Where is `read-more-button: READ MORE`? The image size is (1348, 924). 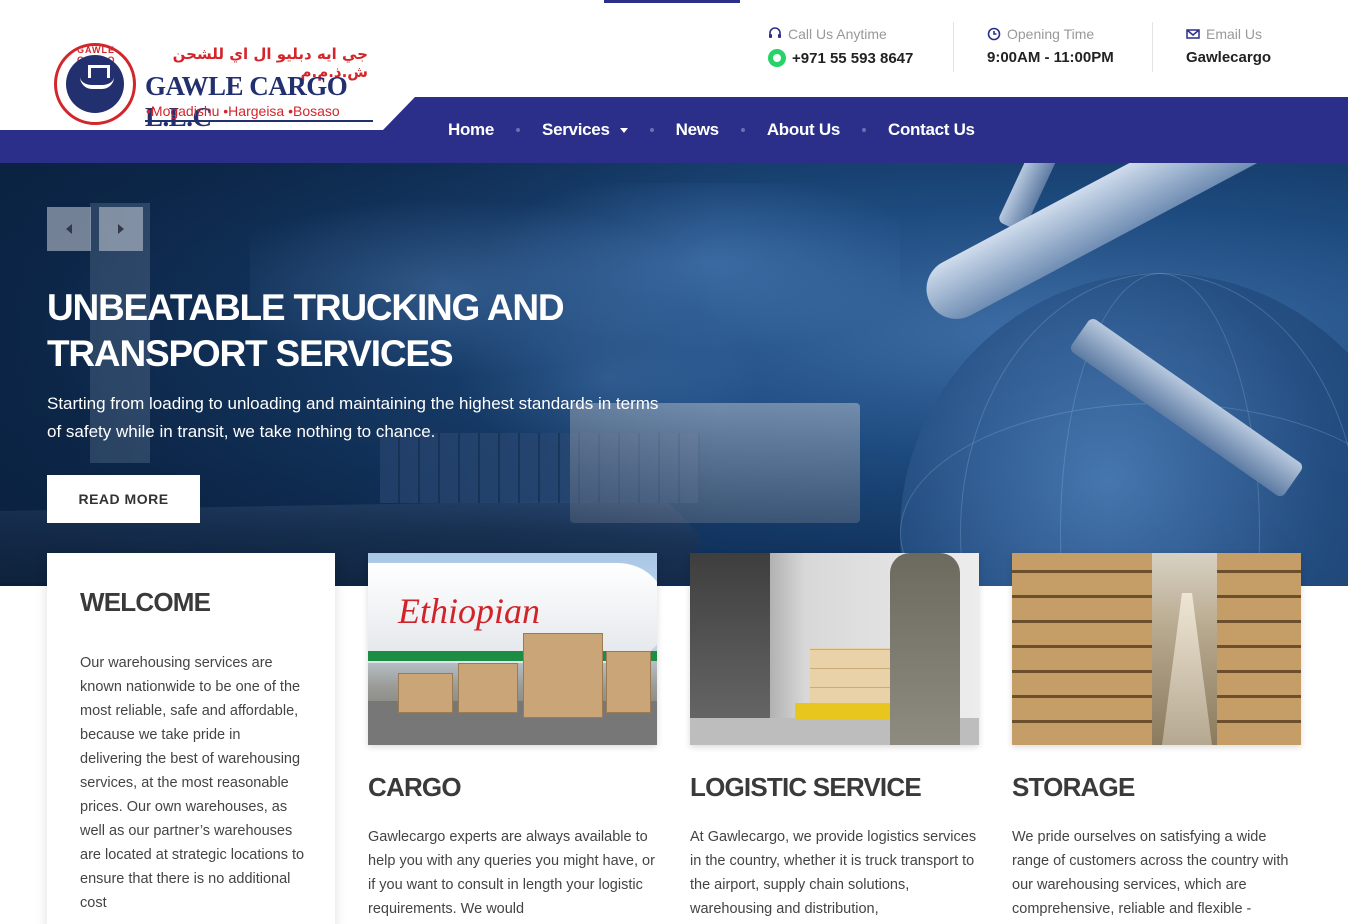
read-more-button: READ MORE is located at coordinates (123, 499).